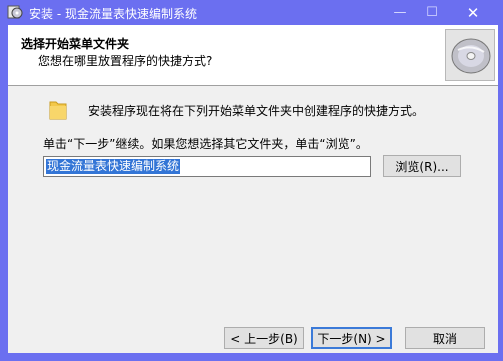 The image size is (503, 361). What do you see at coordinates (113, 166) in the screenshot?
I see `folder-input-value: 现金流量表快速编制系统` at bounding box center [113, 166].